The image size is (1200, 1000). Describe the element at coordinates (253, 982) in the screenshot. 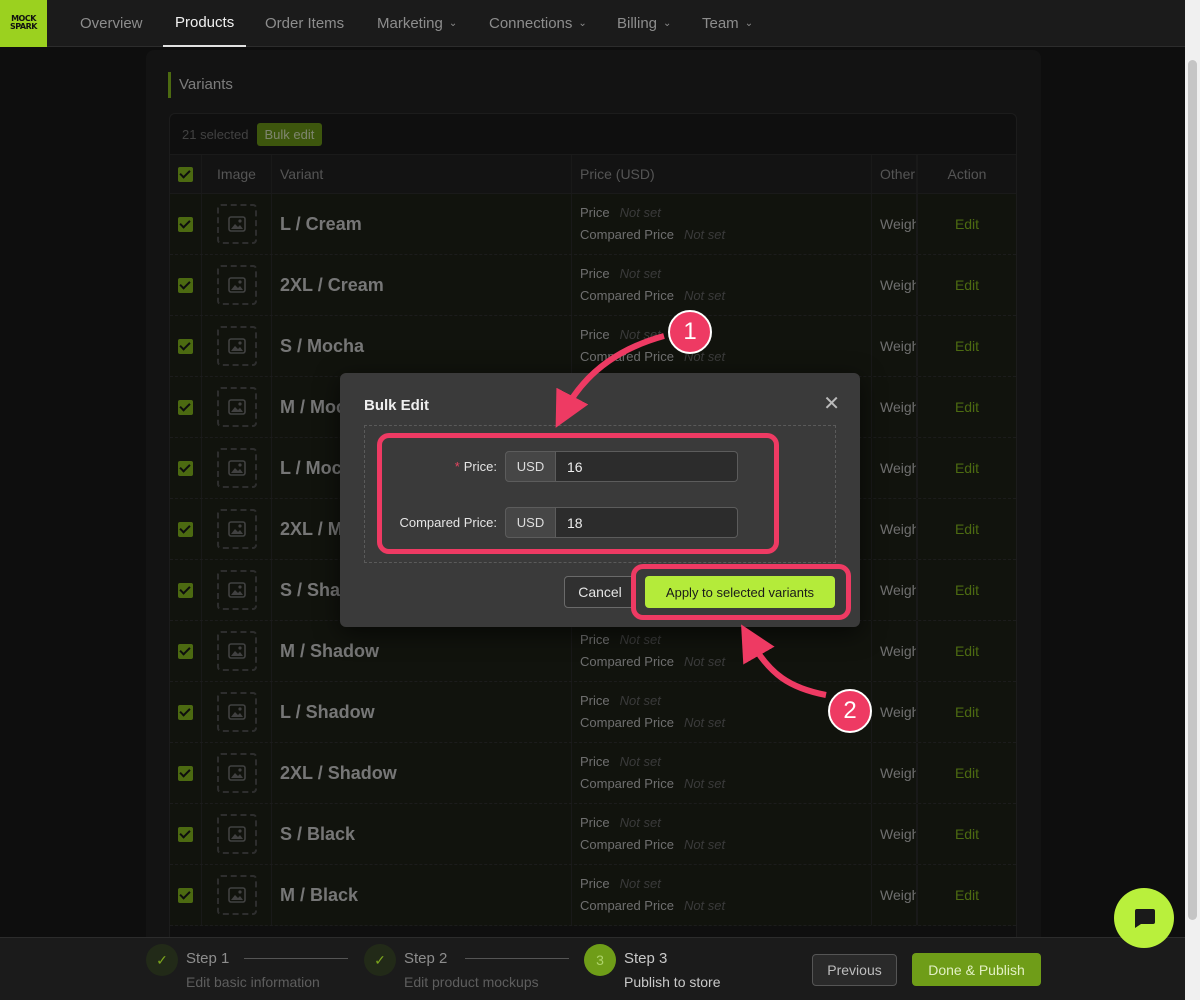

I see `step-1-desc: Edit basic information` at that location.